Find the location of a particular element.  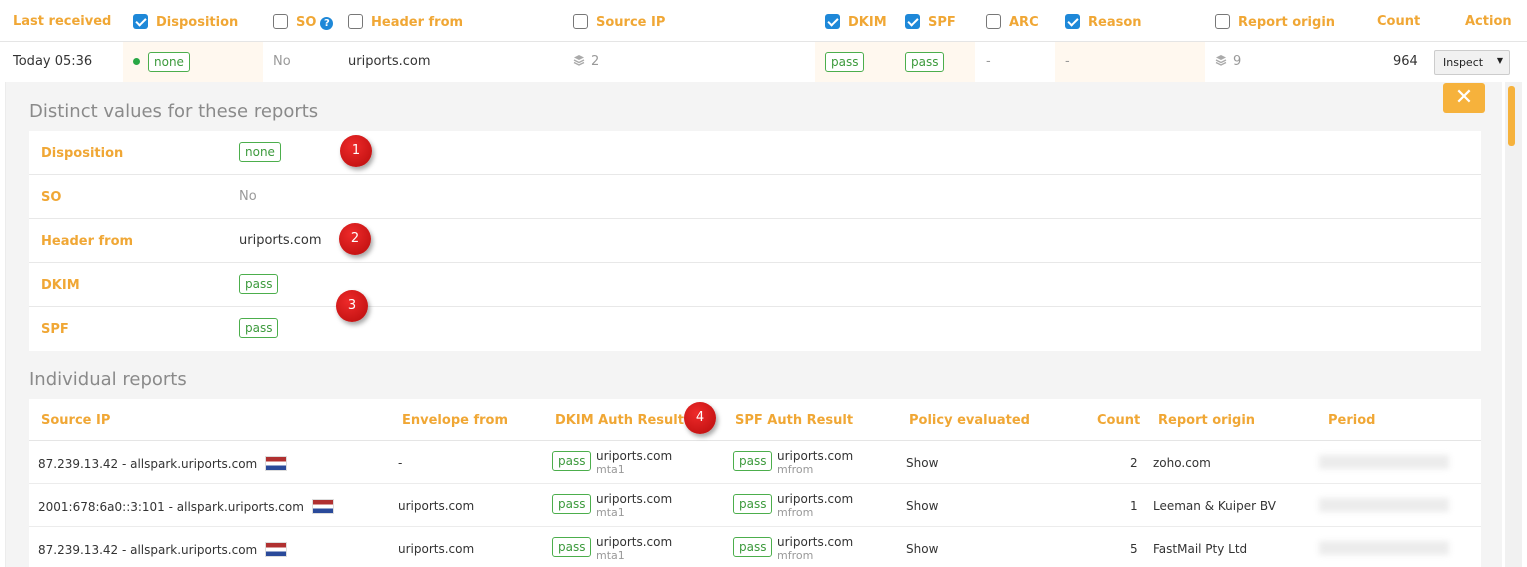

distinct-row-dkim: DKIM pass is located at coordinates (755, 285).